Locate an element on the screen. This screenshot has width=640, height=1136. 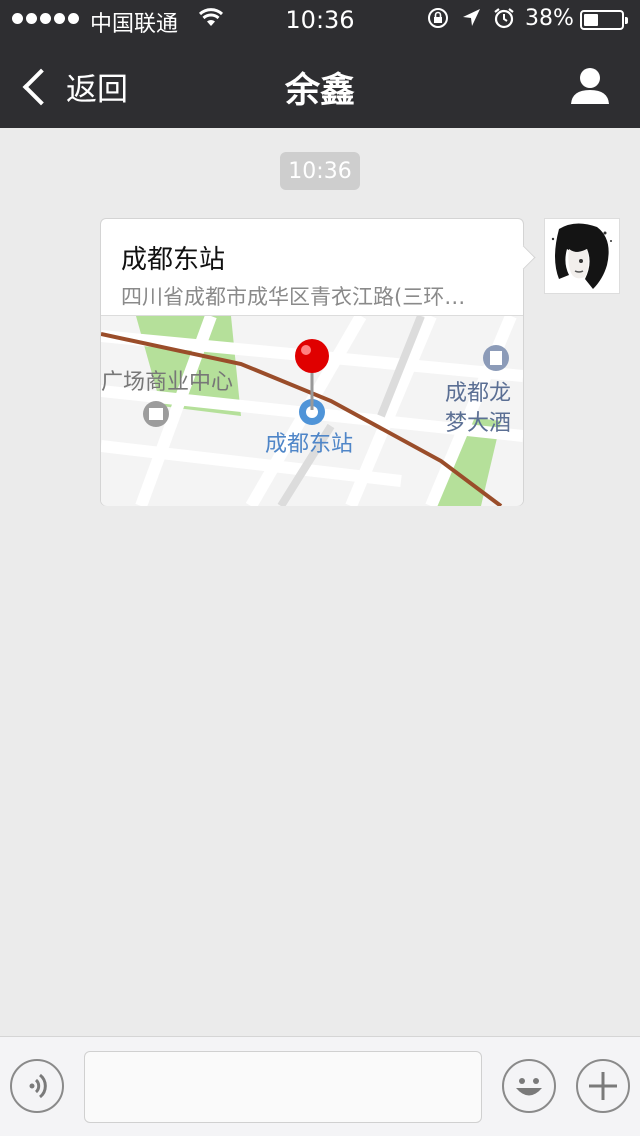
location-arrow-icon is located at coordinates (471, 20).